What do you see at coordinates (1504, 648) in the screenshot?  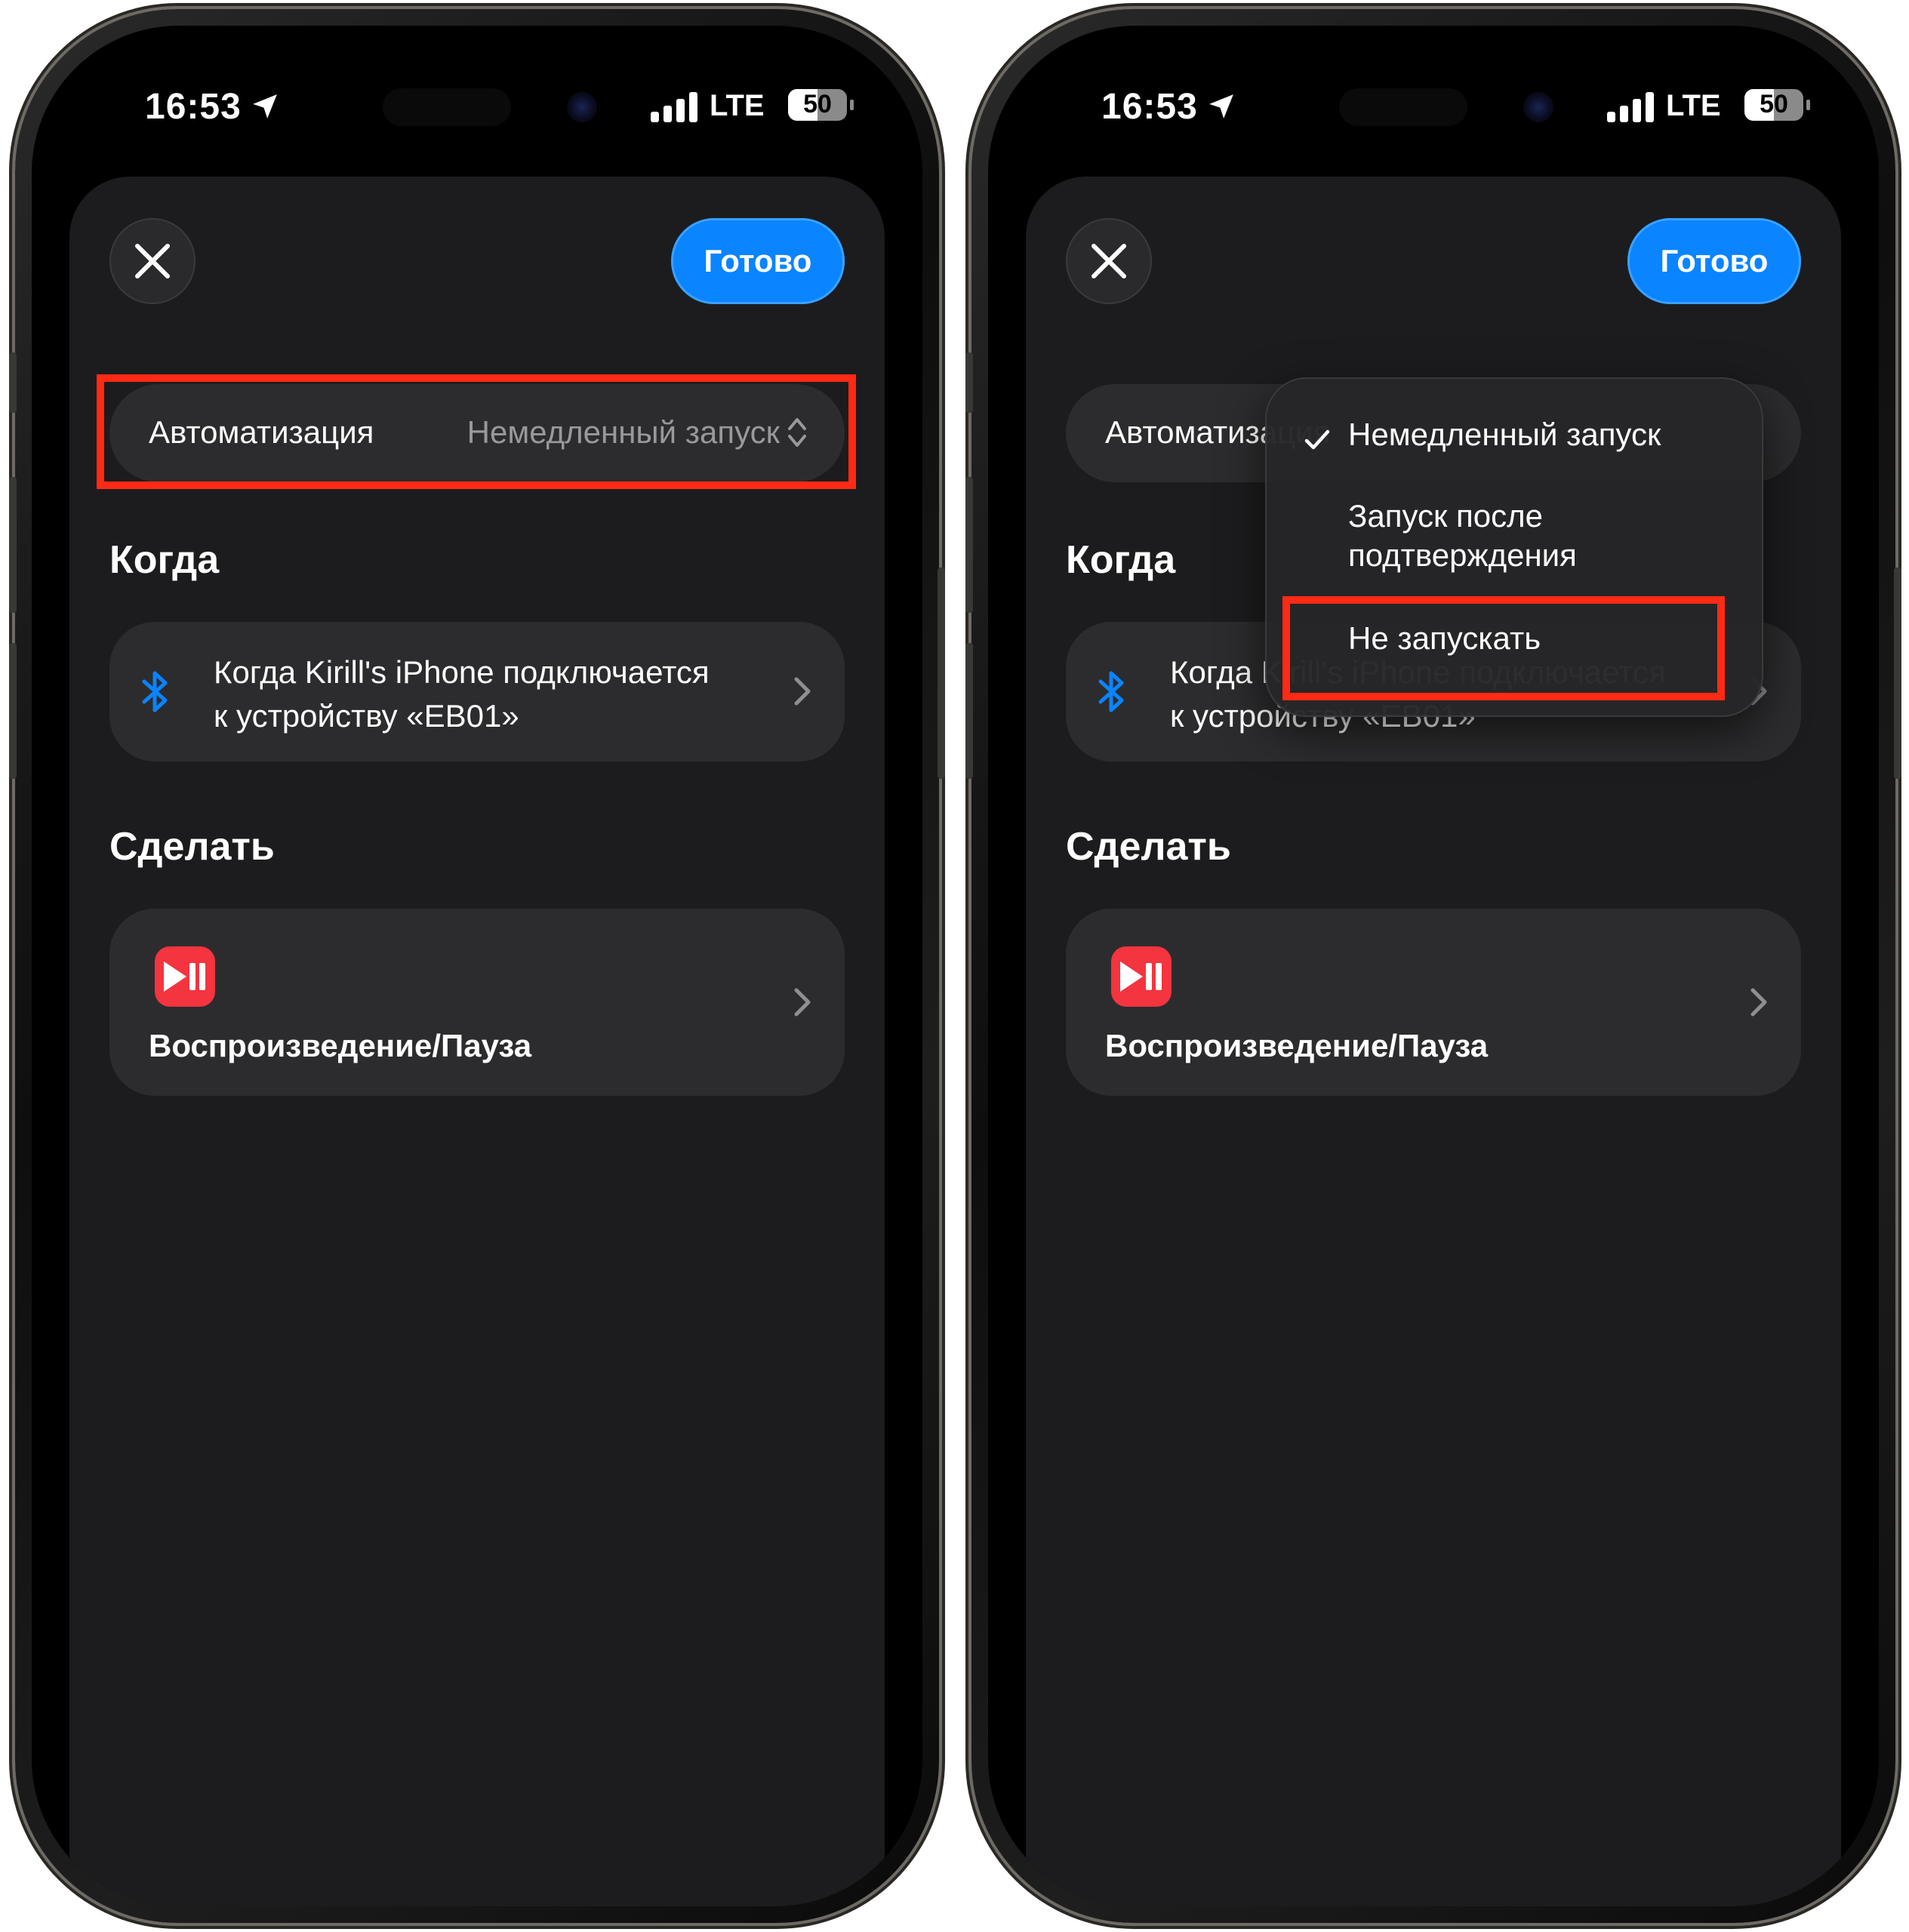 I see `highlight-box-do-not-run` at bounding box center [1504, 648].